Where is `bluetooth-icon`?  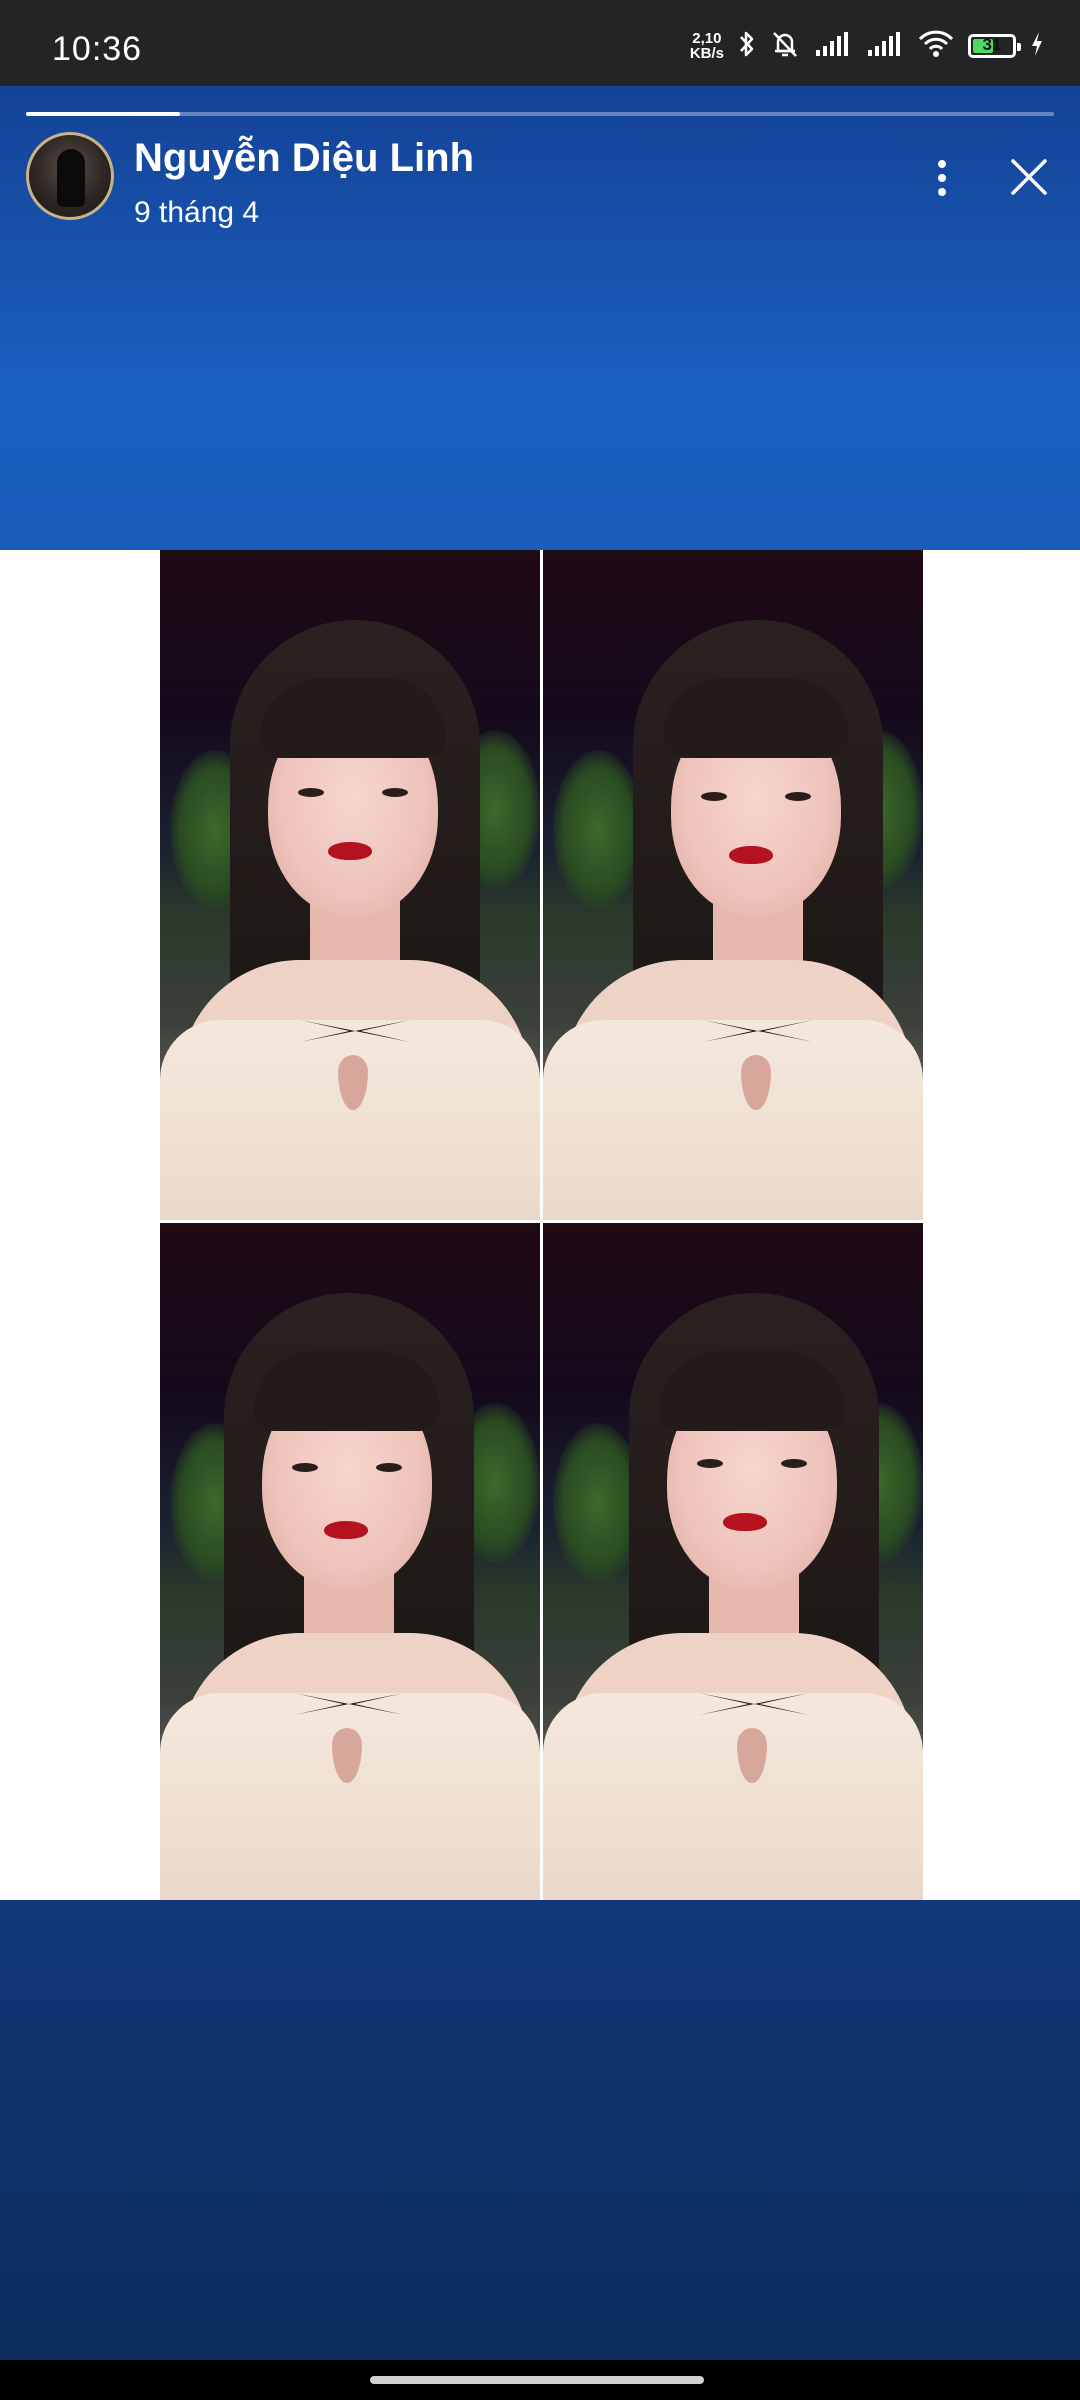 bluetooth-icon is located at coordinates (747, 46).